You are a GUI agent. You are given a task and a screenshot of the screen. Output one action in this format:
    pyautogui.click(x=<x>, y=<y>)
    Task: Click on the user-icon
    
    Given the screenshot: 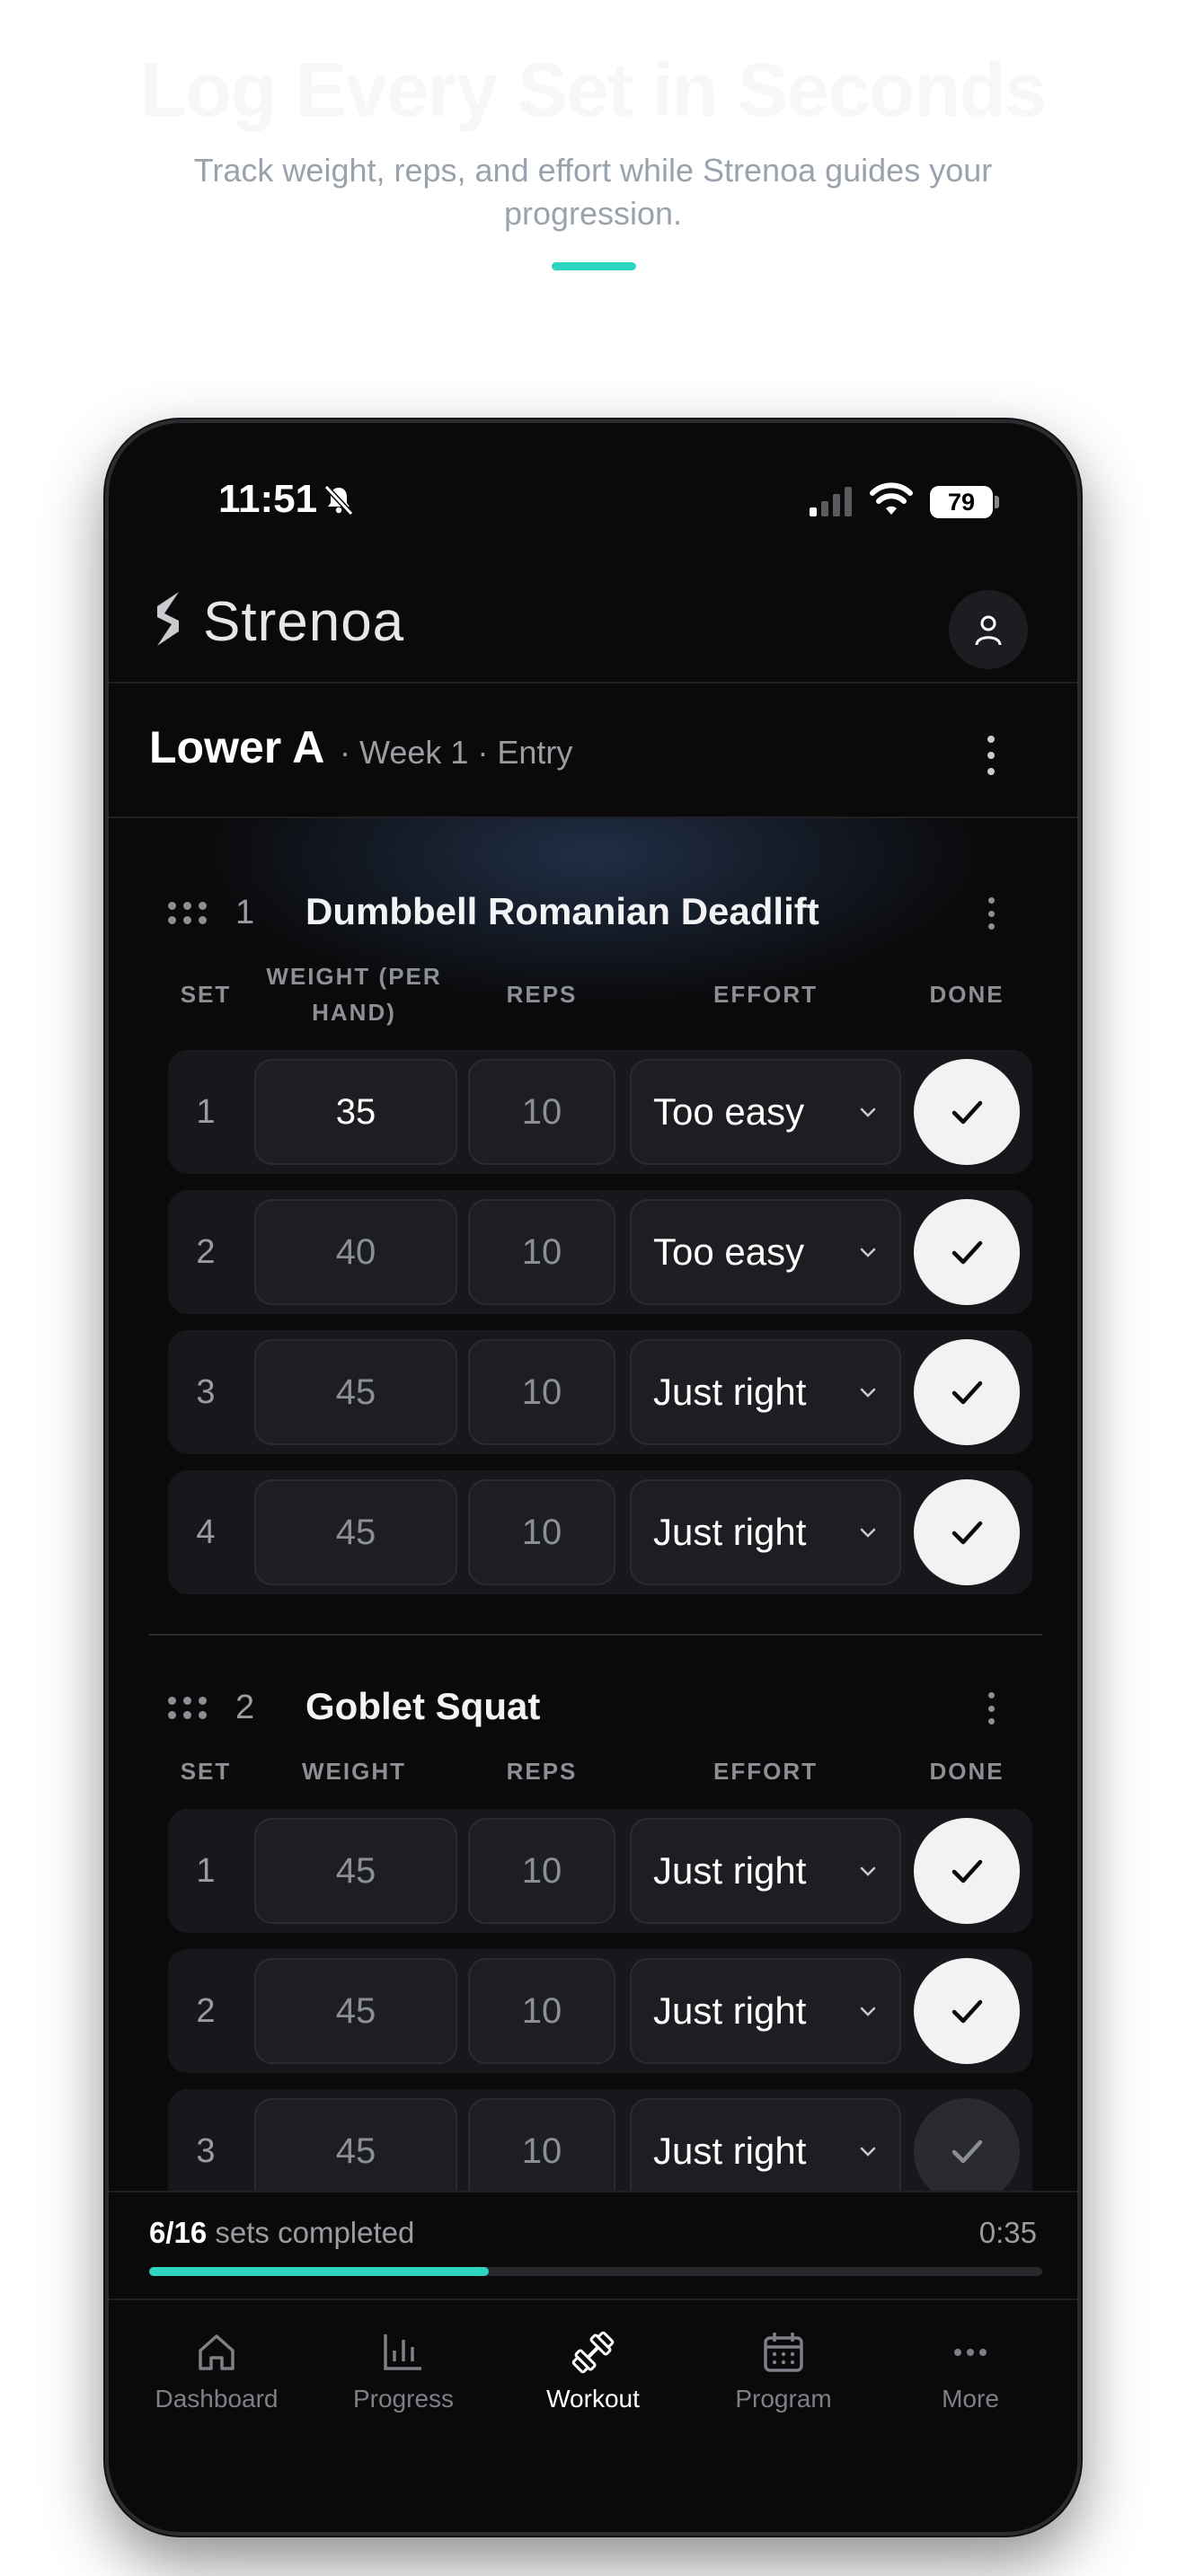 What is the action you would take?
    pyautogui.click(x=988, y=630)
    